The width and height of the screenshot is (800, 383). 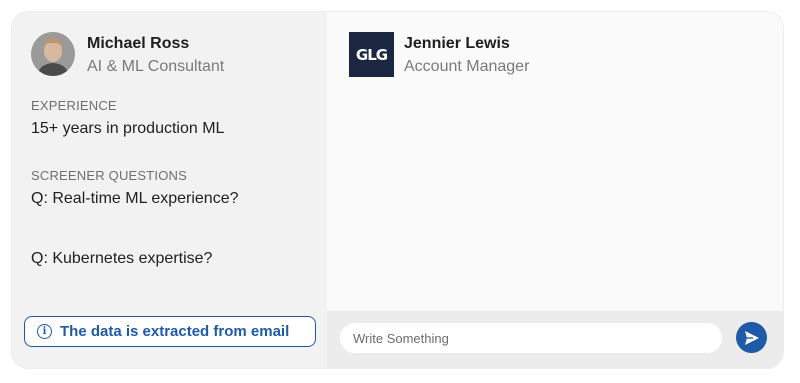 What do you see at coordinates (457, 43) in the screenshot?
I see `contact-name: Jennier Lewis` at bounding box center [457, 43].